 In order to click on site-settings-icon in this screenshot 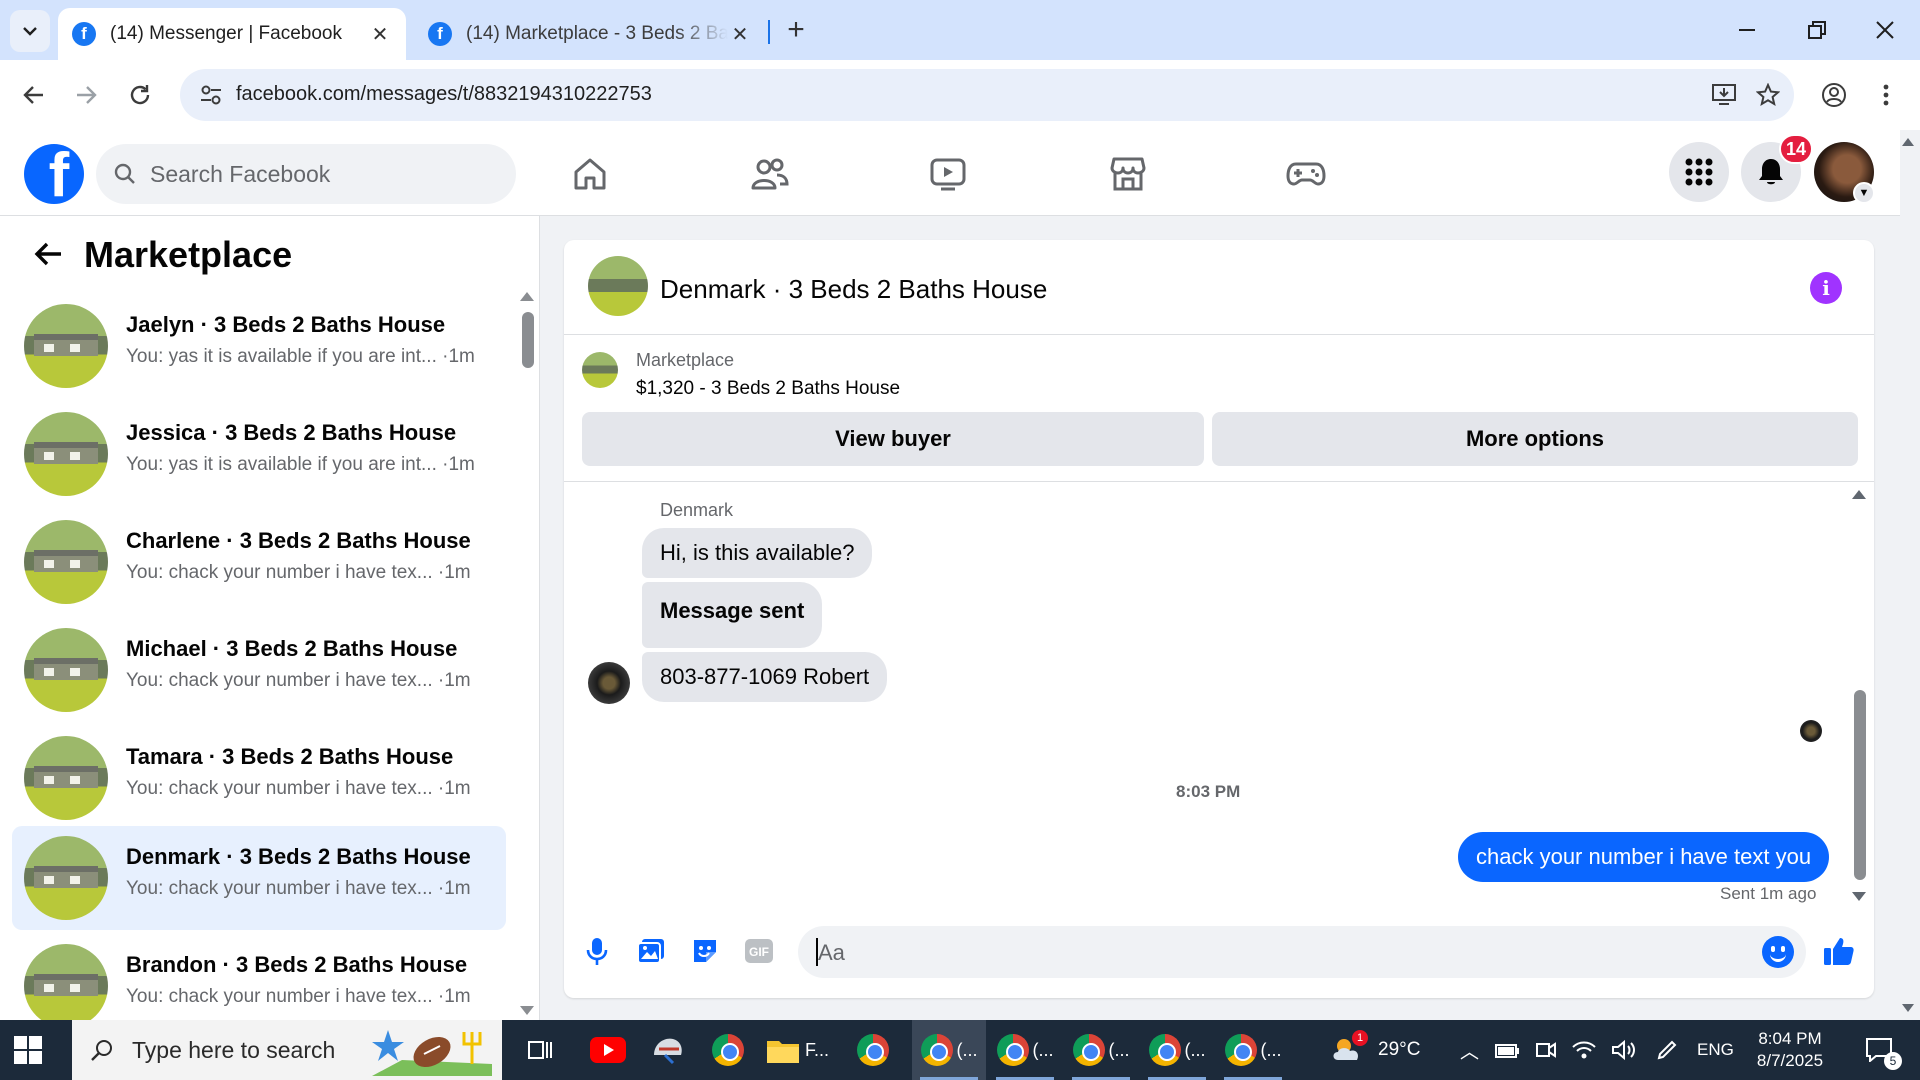, I will do `click(211, 95)`.